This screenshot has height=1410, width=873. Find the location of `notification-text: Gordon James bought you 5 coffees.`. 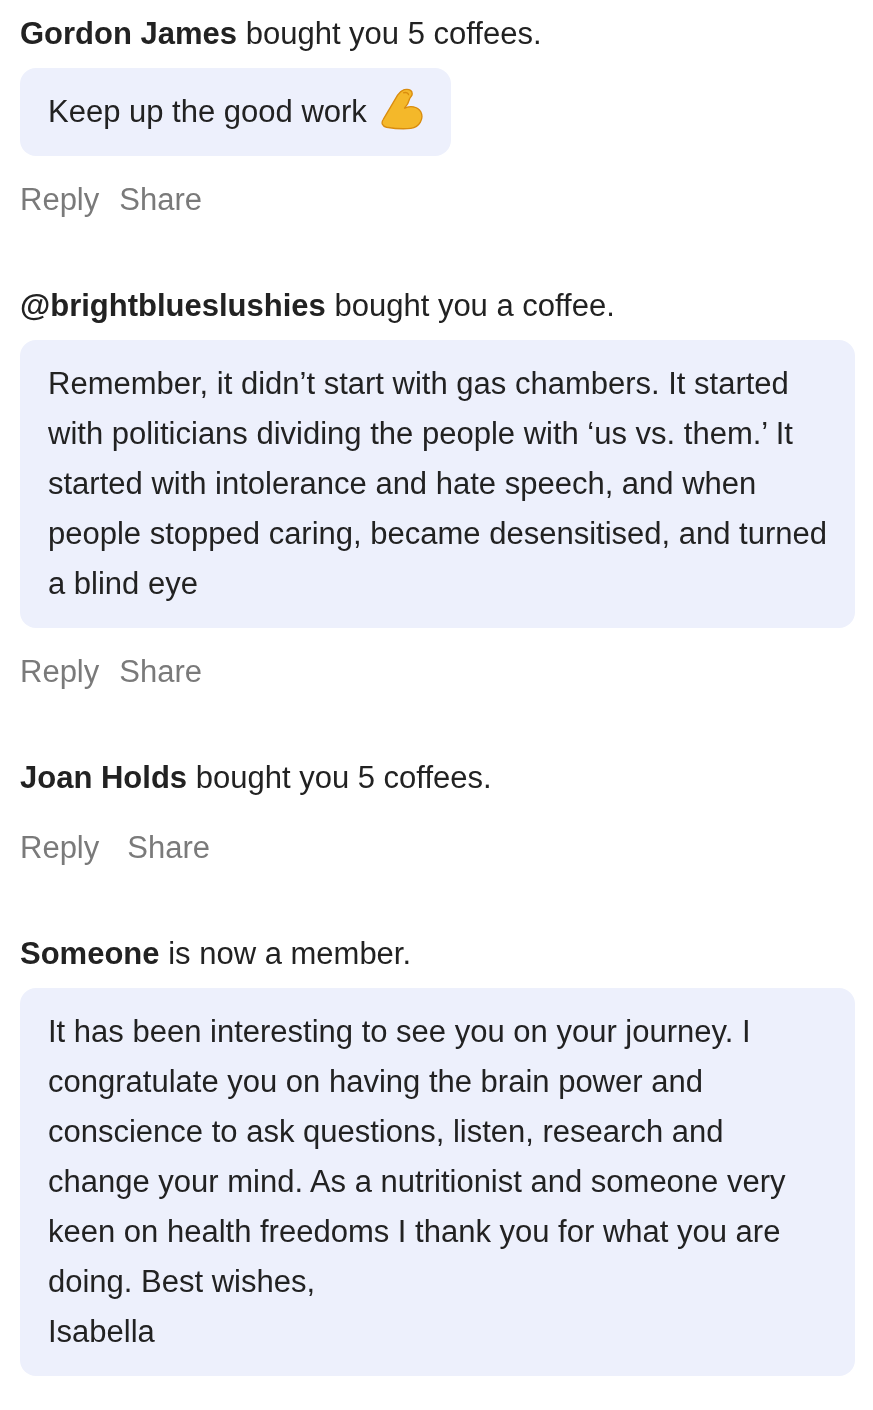

notification-text: Gordon James bought you 5 coffees. is located at coordinates (281, 34).